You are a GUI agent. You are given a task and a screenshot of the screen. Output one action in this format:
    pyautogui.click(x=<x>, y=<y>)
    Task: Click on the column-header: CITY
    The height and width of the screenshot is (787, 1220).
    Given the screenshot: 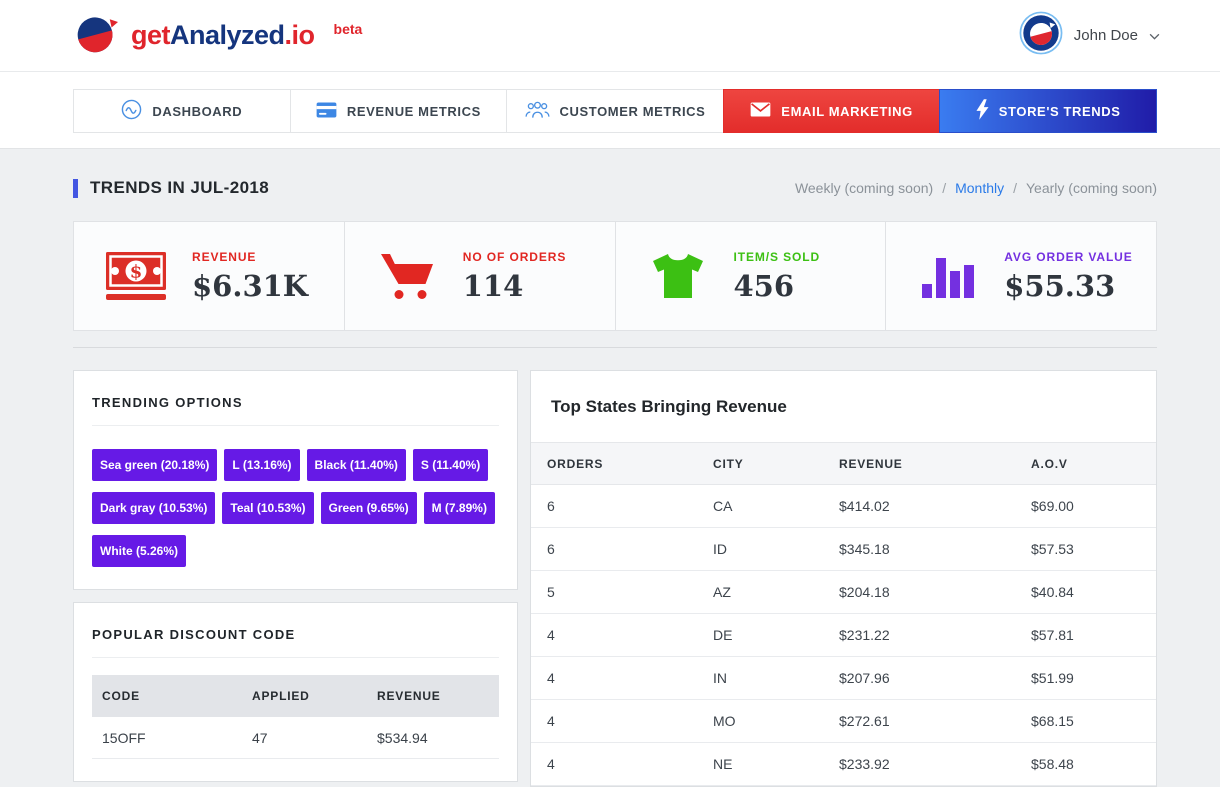 What is the action you would take?
    pyautogui.click(x=728, y=463)
    